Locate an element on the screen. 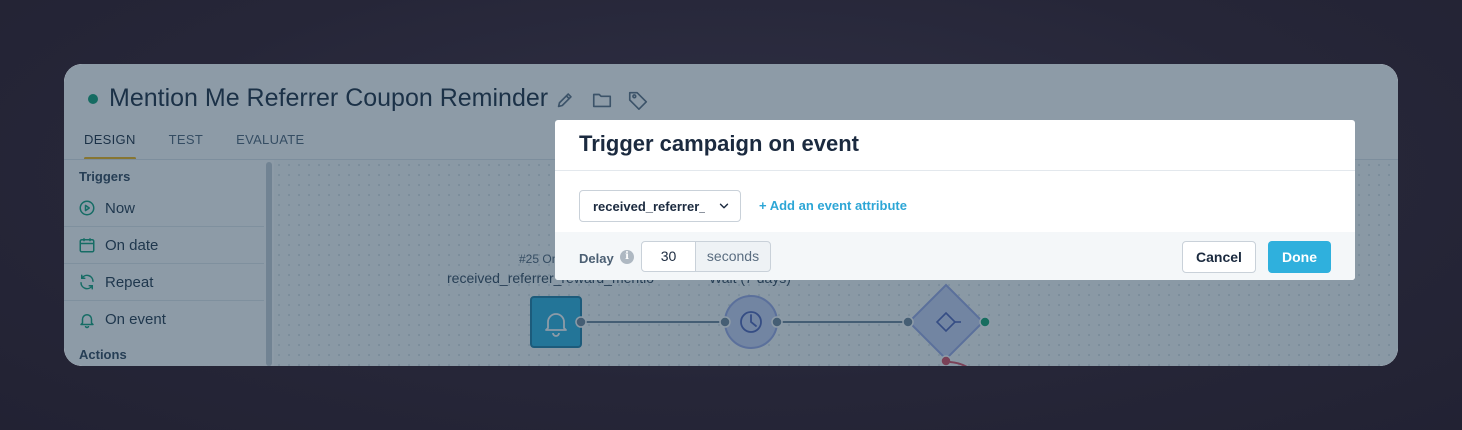 This screenshot has height=430, width=1462. chevron-down-icon is located at coordinates (724, 206).